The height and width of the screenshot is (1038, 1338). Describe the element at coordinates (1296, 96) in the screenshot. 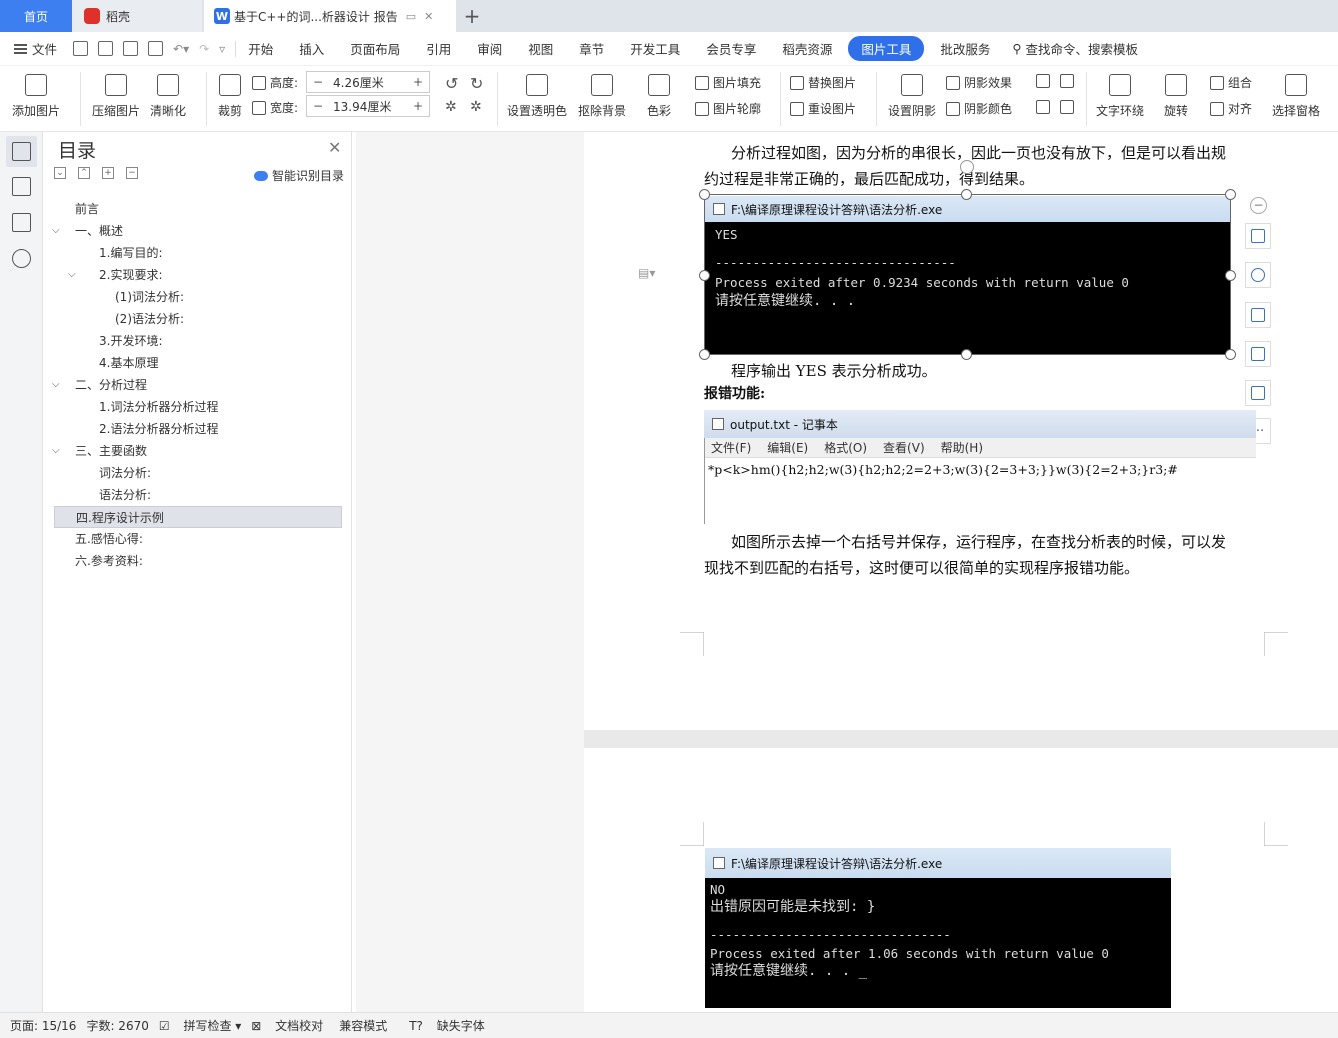

I see `selection-pane-button: 选择窗格` at that location.